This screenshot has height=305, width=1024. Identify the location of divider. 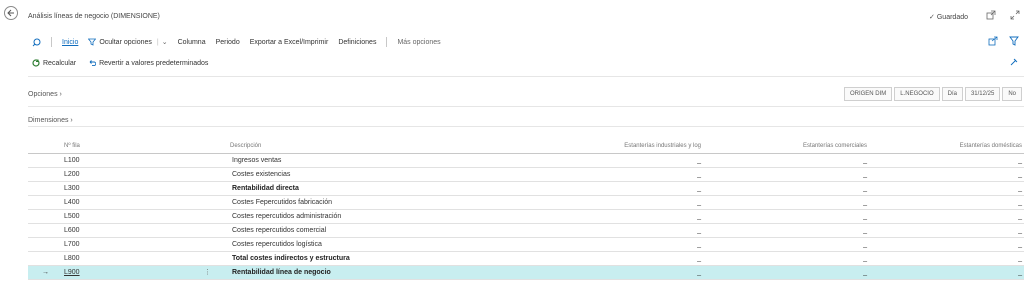
(526, 76).